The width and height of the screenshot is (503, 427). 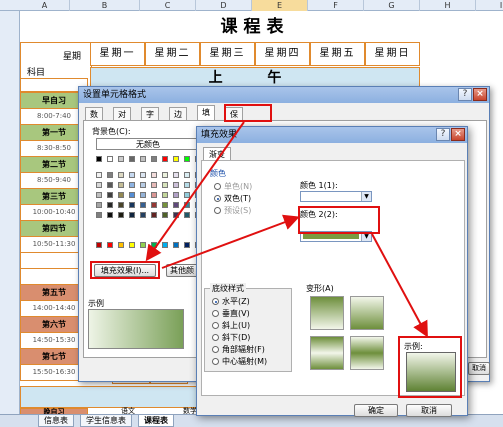 What do you see at coordinates (195, 191) in the screenshot?
I see `arrow-to-fill-effects` at bounding box center [195, 191].